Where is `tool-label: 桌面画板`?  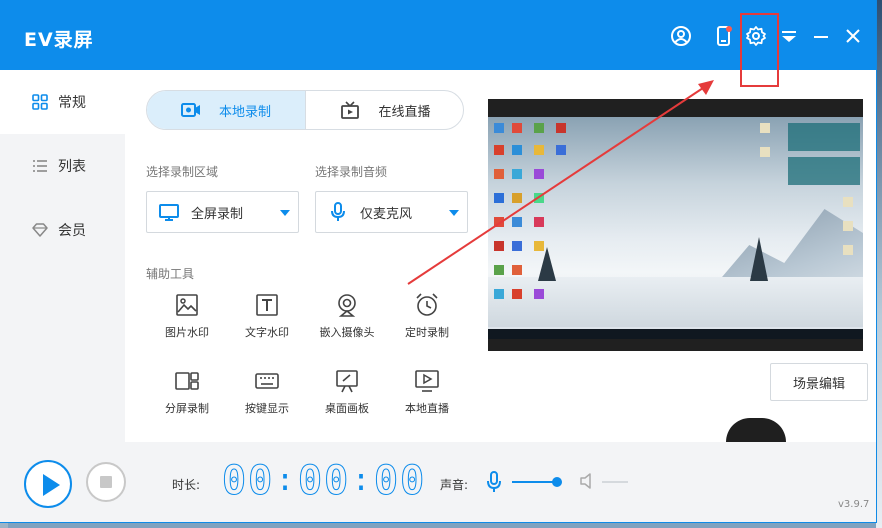 tool-label: 桌面画板 is located at coordinates (347, 408).